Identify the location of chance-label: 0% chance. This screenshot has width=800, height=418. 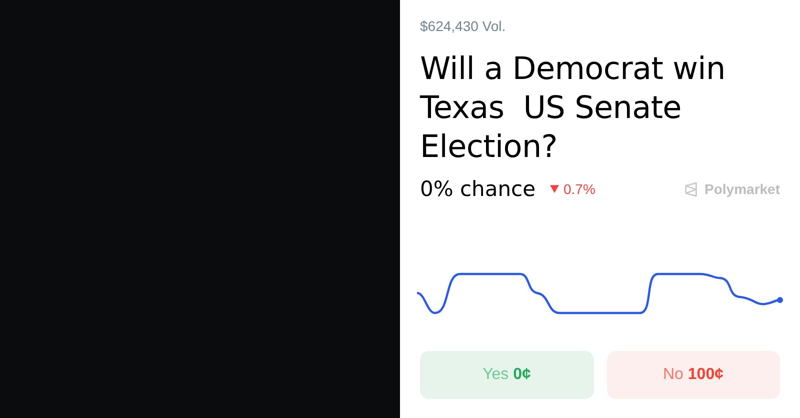
(478, 189).